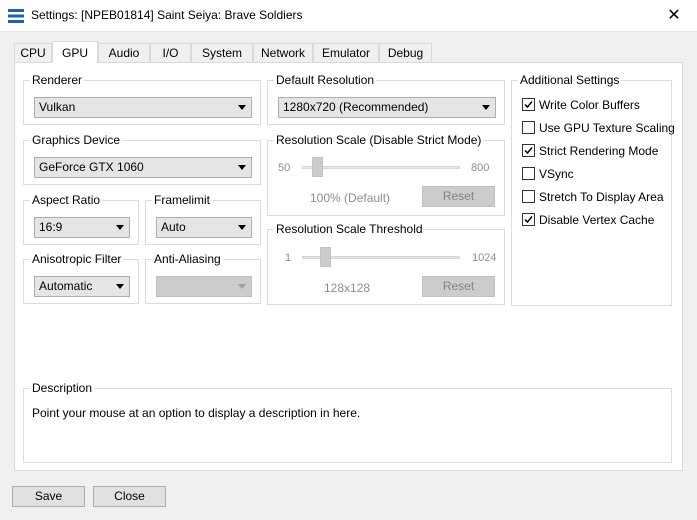 Image resolution: width=697 pixels, height=520 pixels. Describe the element at coordinates (379, 140) in the screenshot. I see `resolution-scale-label: Resolution Scale (Disable Strict Mode)` at that location.